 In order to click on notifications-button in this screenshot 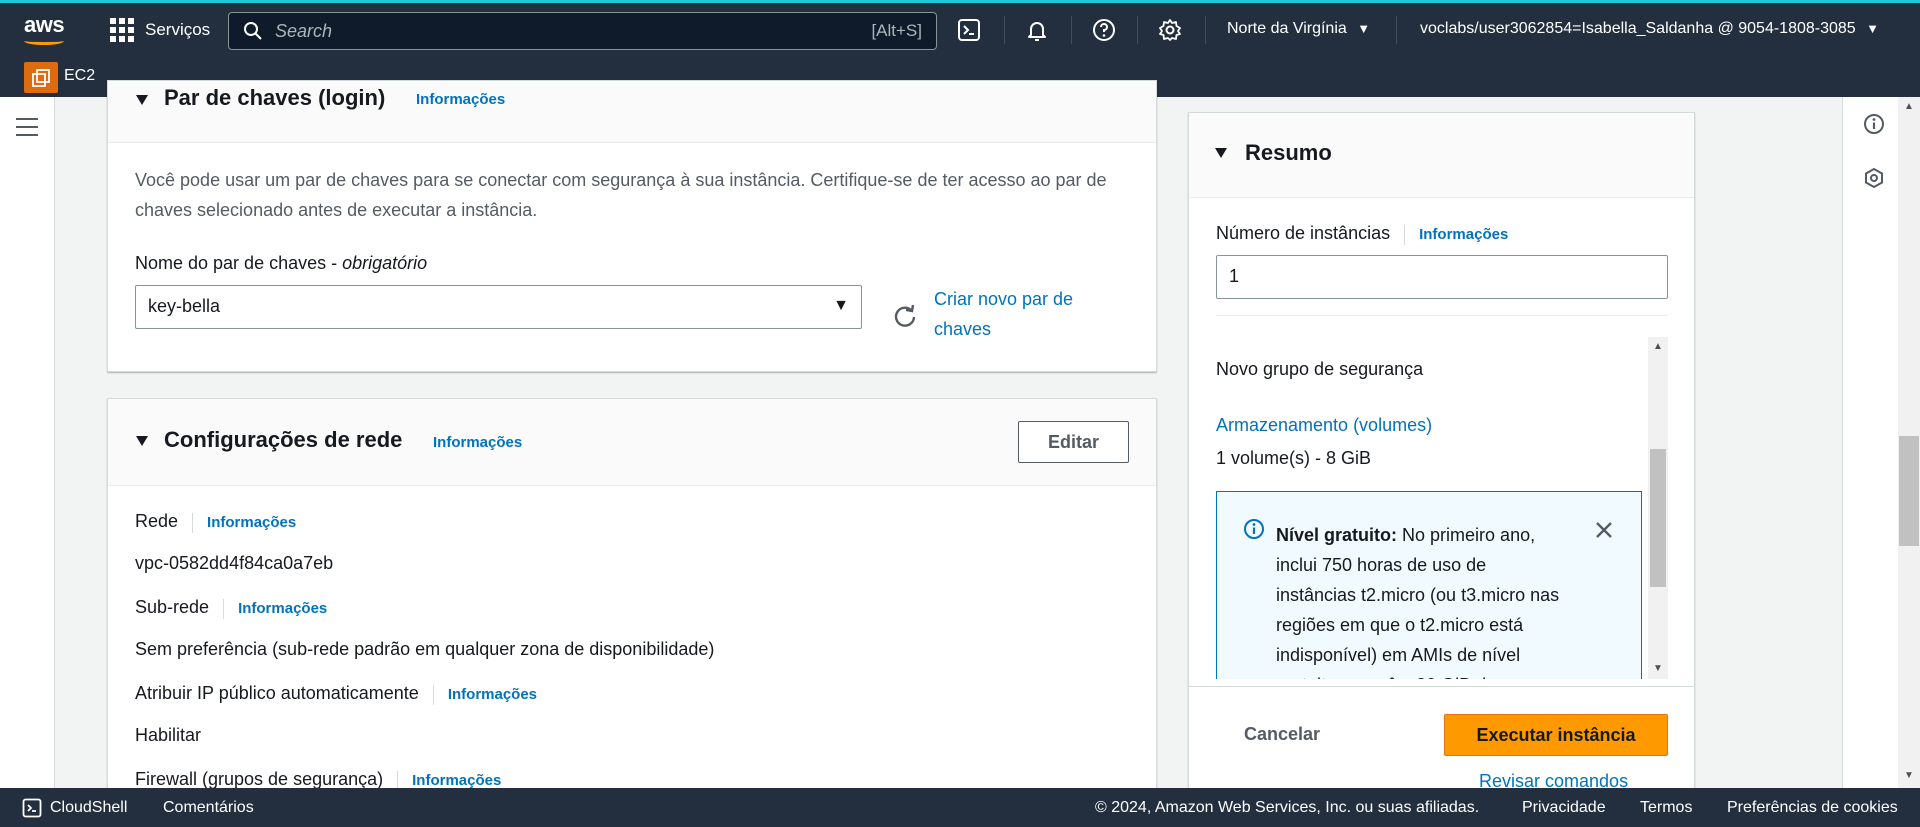, I will do `click(1037, 30)`.